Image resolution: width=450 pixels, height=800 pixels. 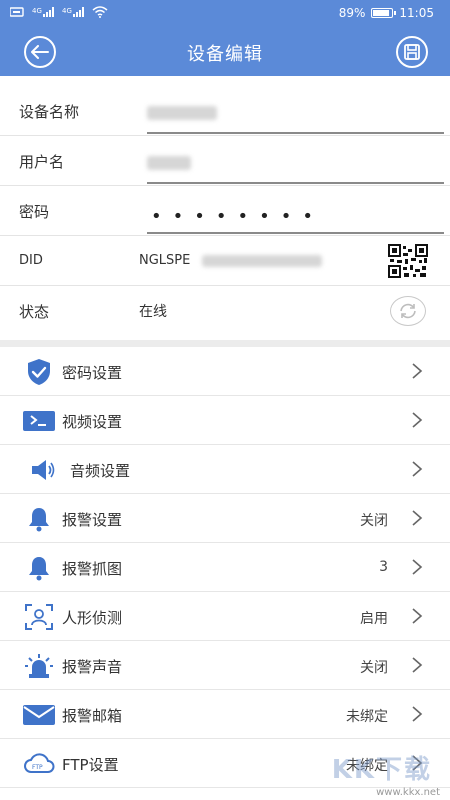 What do you see at coordinates (17, 12) in the screenshot?
I see `sim-icon` at bounding box center [17, 12].